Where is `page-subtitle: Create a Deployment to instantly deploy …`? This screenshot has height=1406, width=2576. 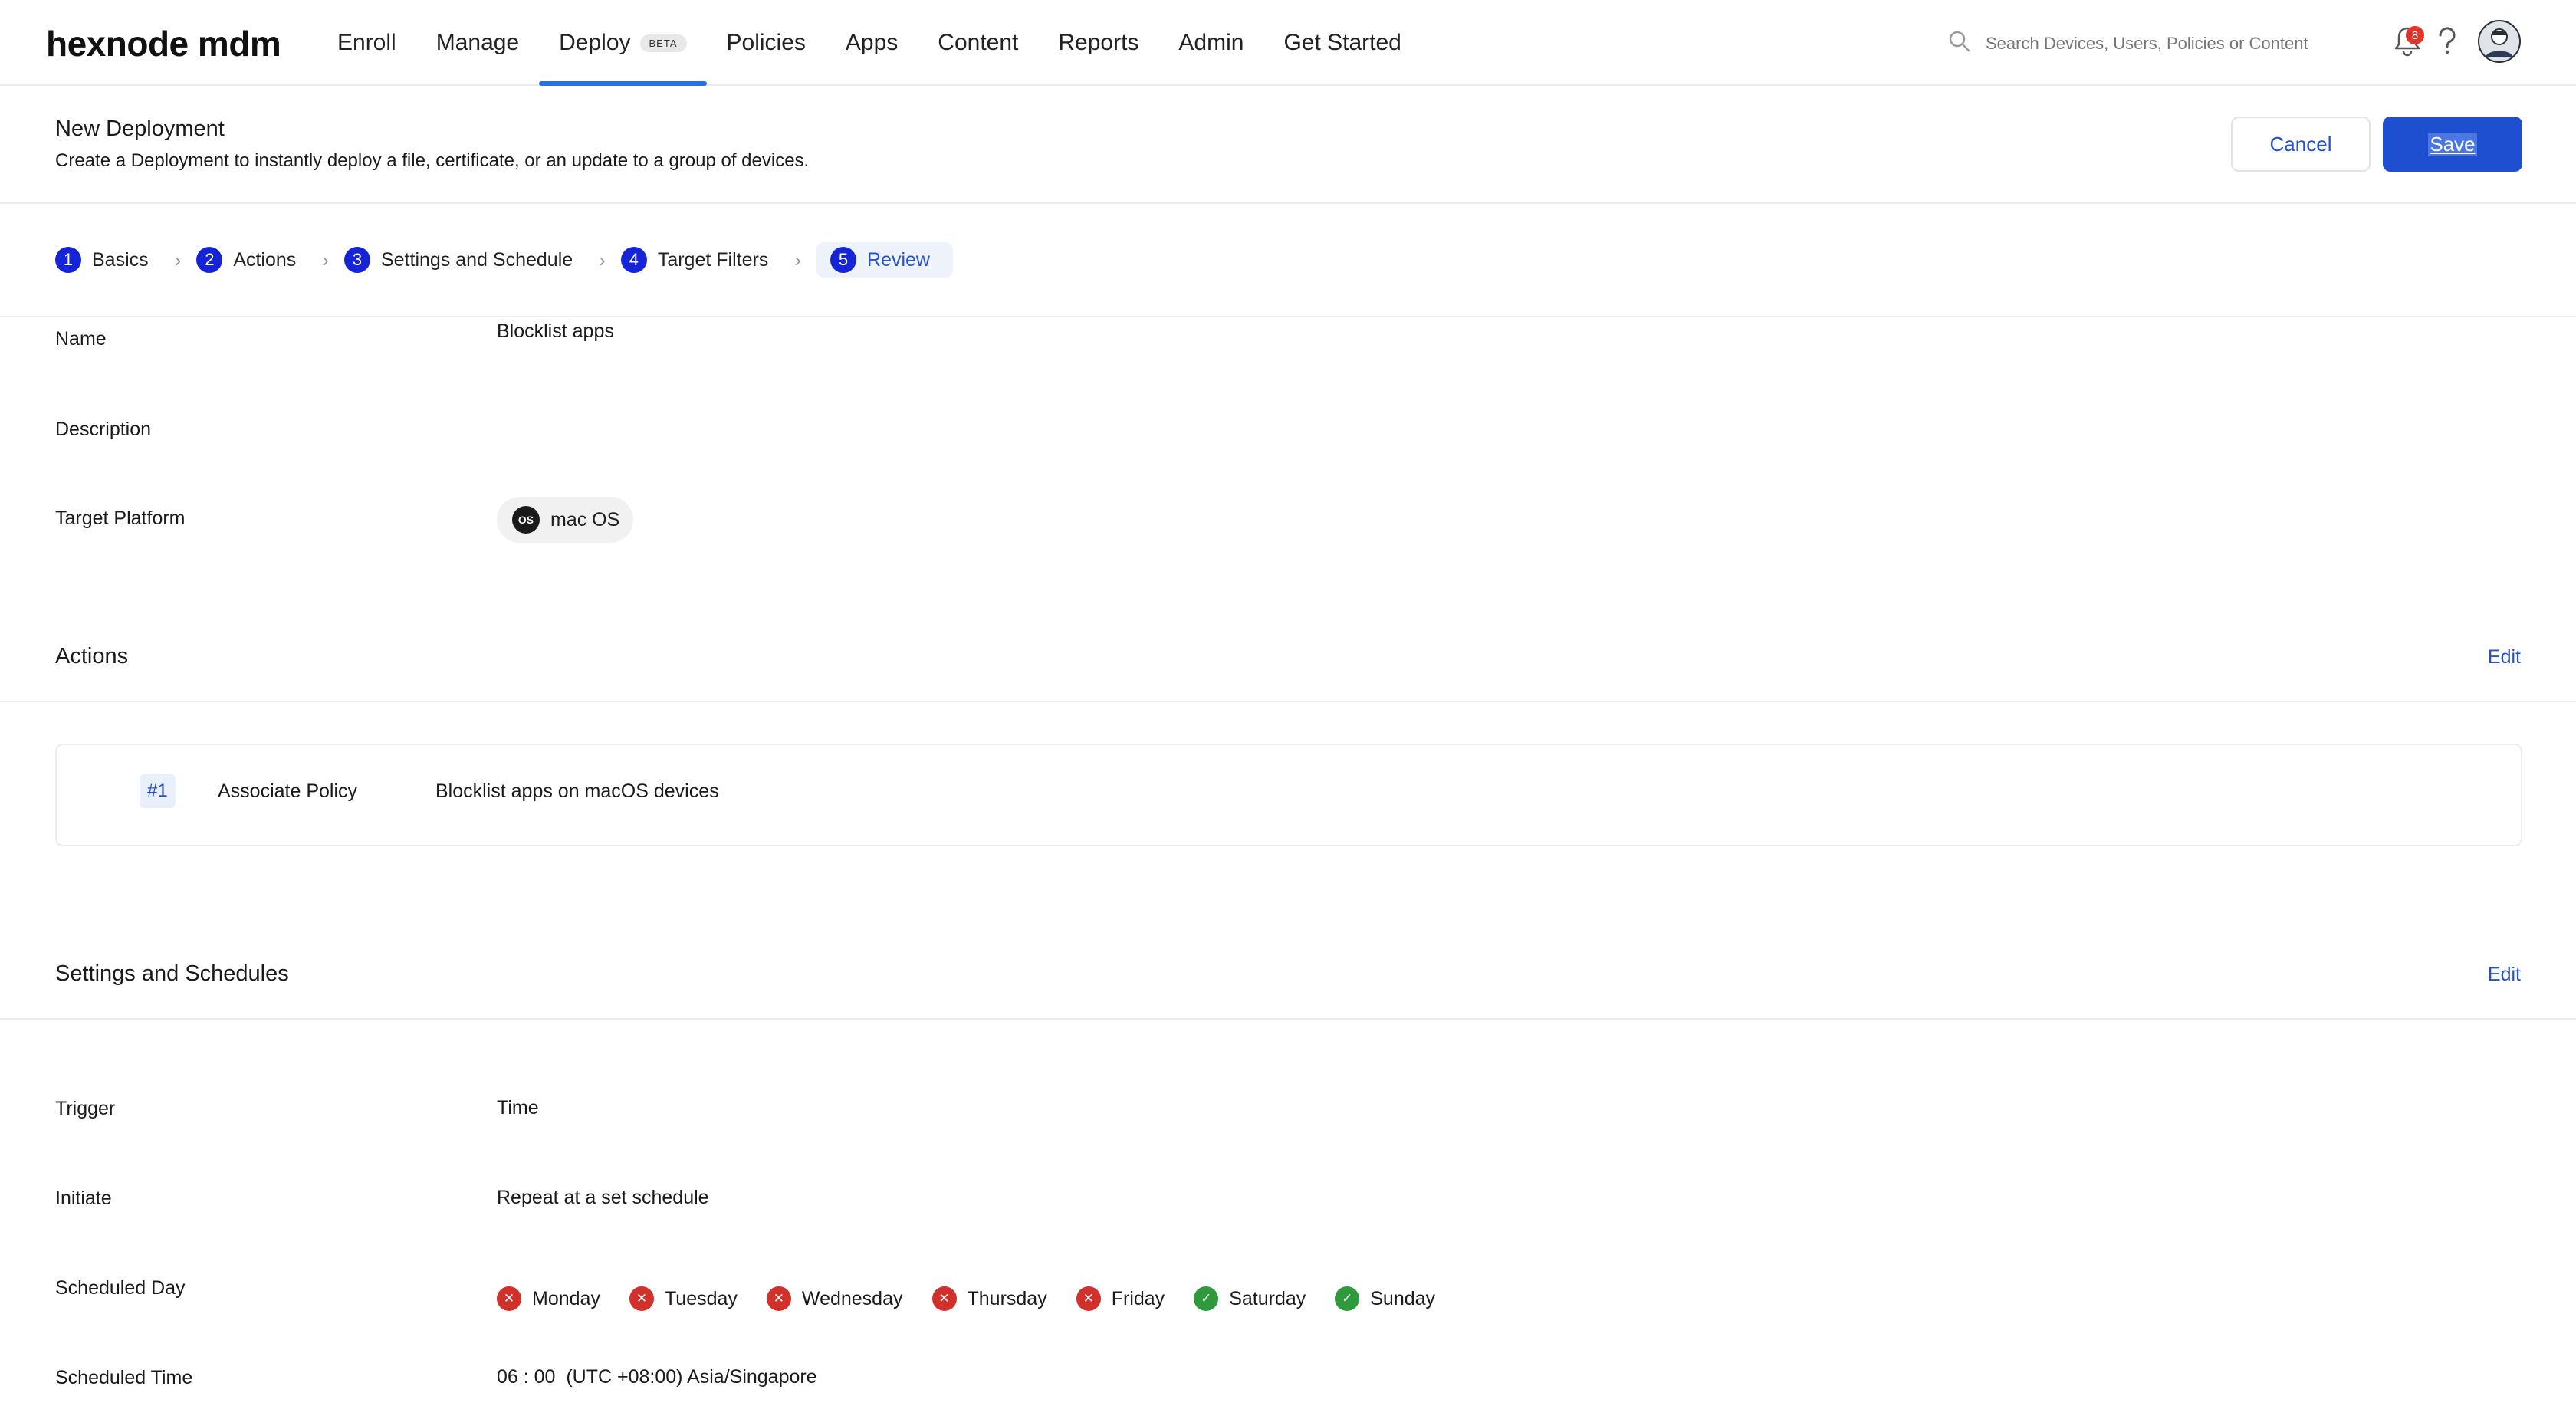
page-subtitle: Create a Deployment to instantly deploy … is located at coordinates (433, 160).